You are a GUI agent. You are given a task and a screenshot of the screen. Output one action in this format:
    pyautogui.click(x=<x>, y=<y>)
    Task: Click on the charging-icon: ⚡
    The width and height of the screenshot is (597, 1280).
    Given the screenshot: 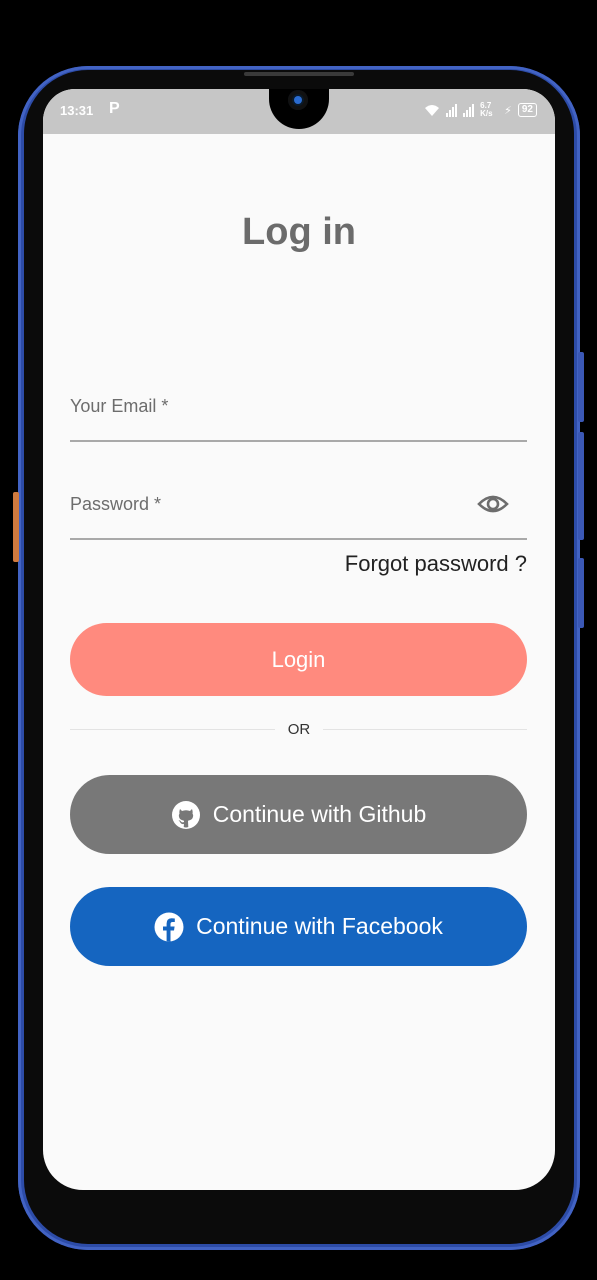 What is the action you would take?
    pyautogui.click(x=508, y=110)
    